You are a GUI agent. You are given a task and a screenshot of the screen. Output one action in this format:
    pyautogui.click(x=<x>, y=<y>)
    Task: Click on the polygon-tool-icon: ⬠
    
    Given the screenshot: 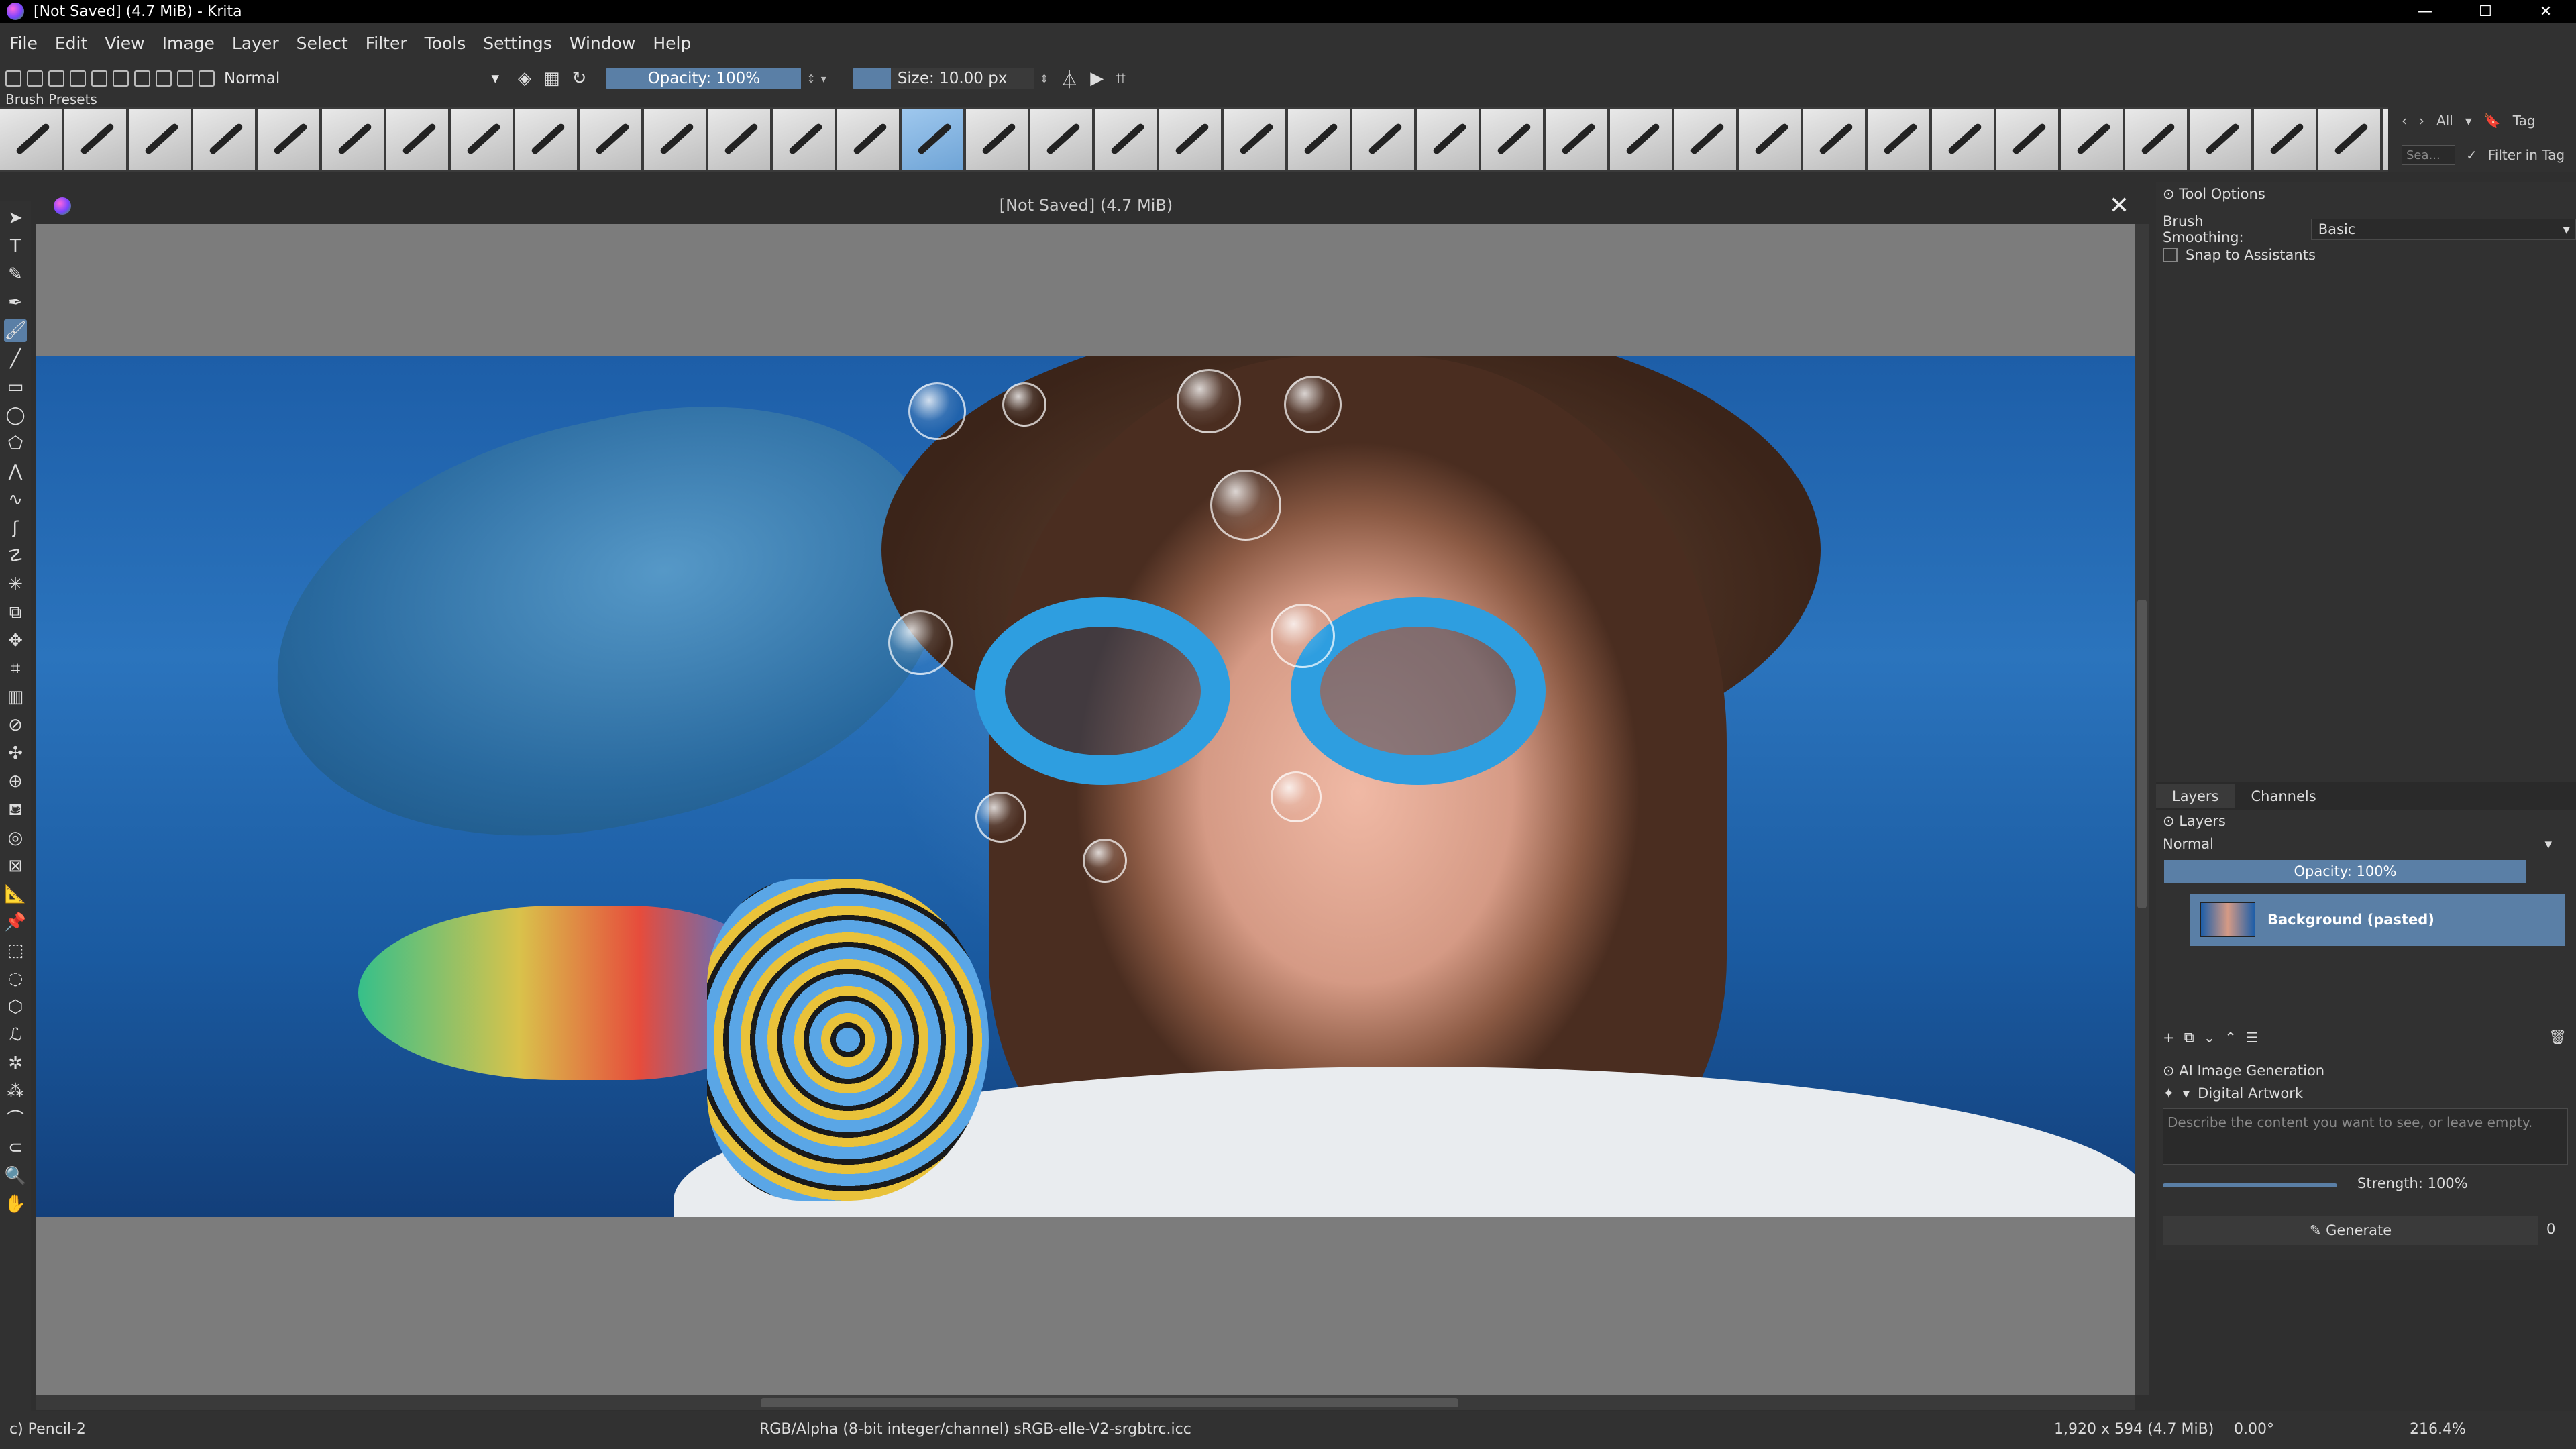 What is the action you would take?
    pyautogui.click(x=15, y=443)
    